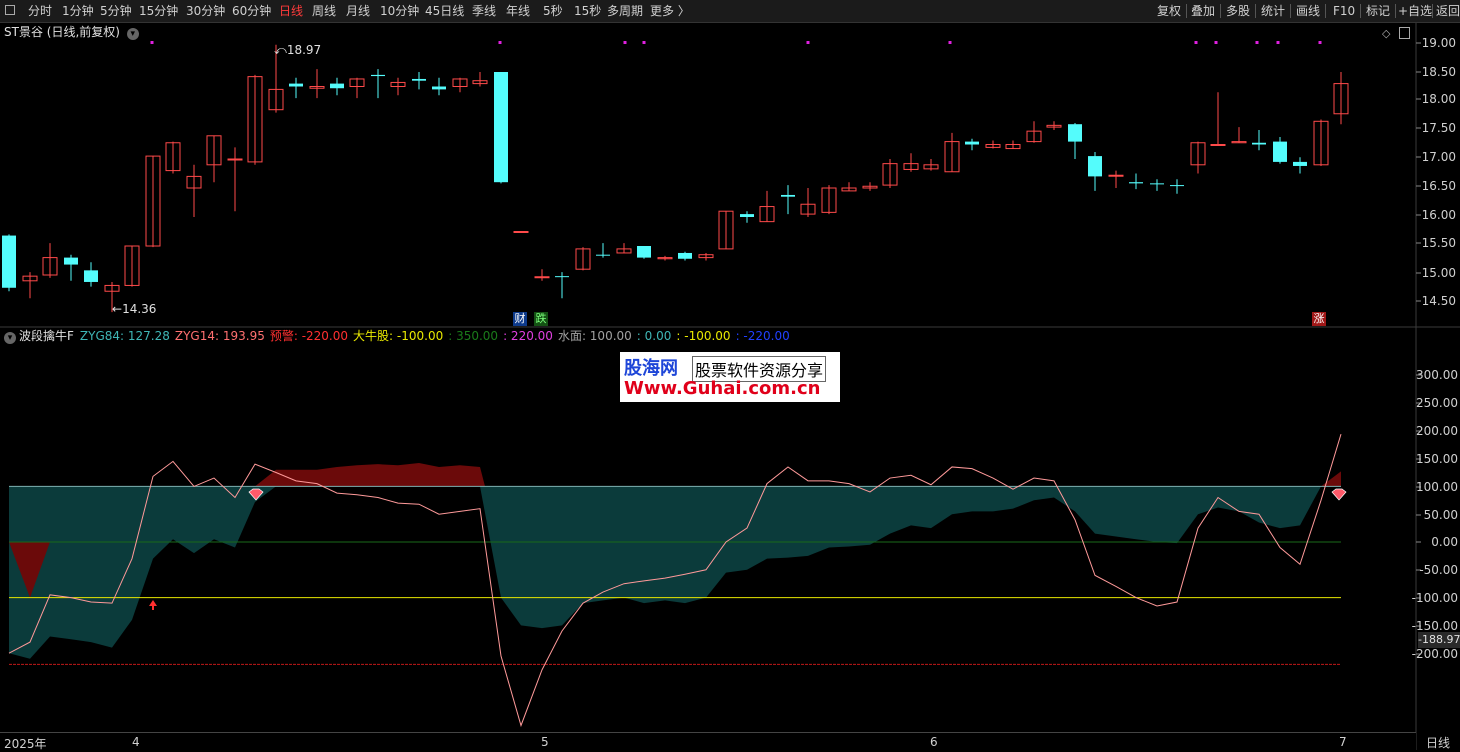  What do you see at coordinates (541, 319) in the screenshot?
I see `fall-badge: 跌` at bounding box center [541, 319].